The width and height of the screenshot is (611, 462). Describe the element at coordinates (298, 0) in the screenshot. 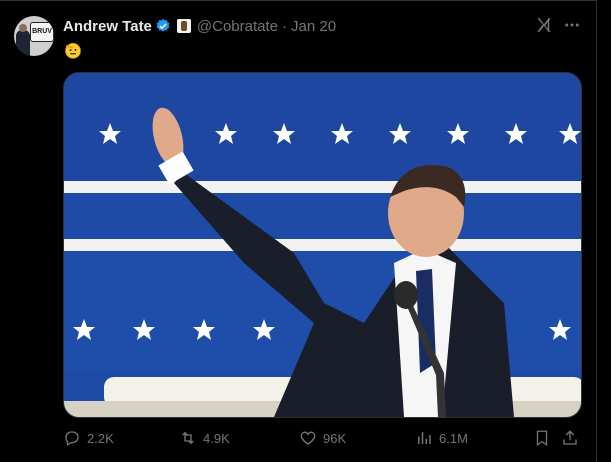

I see `top-divider` at that location.